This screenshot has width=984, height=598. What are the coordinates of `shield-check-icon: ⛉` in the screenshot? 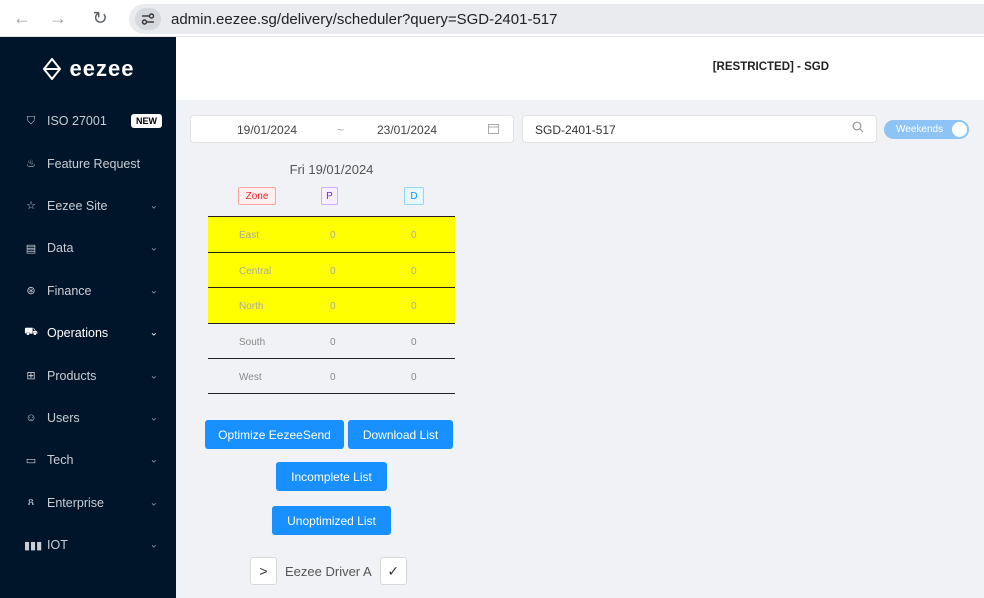 It's located at (31, 120).